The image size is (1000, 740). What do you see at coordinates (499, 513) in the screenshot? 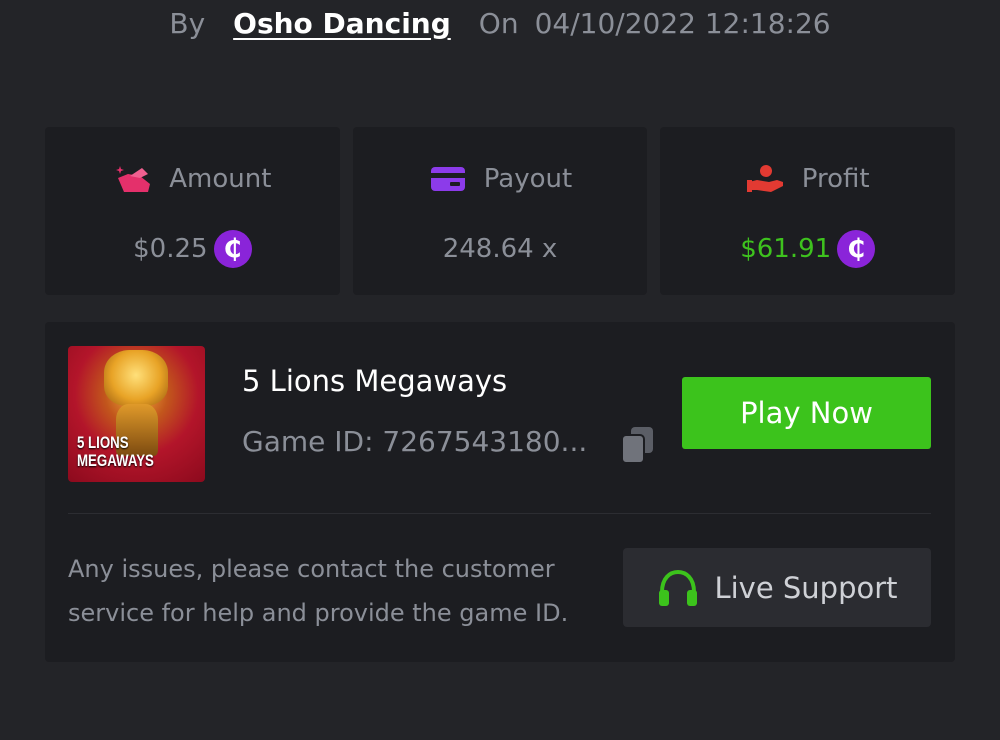
I see `divider` at bounding box center [499, 513].